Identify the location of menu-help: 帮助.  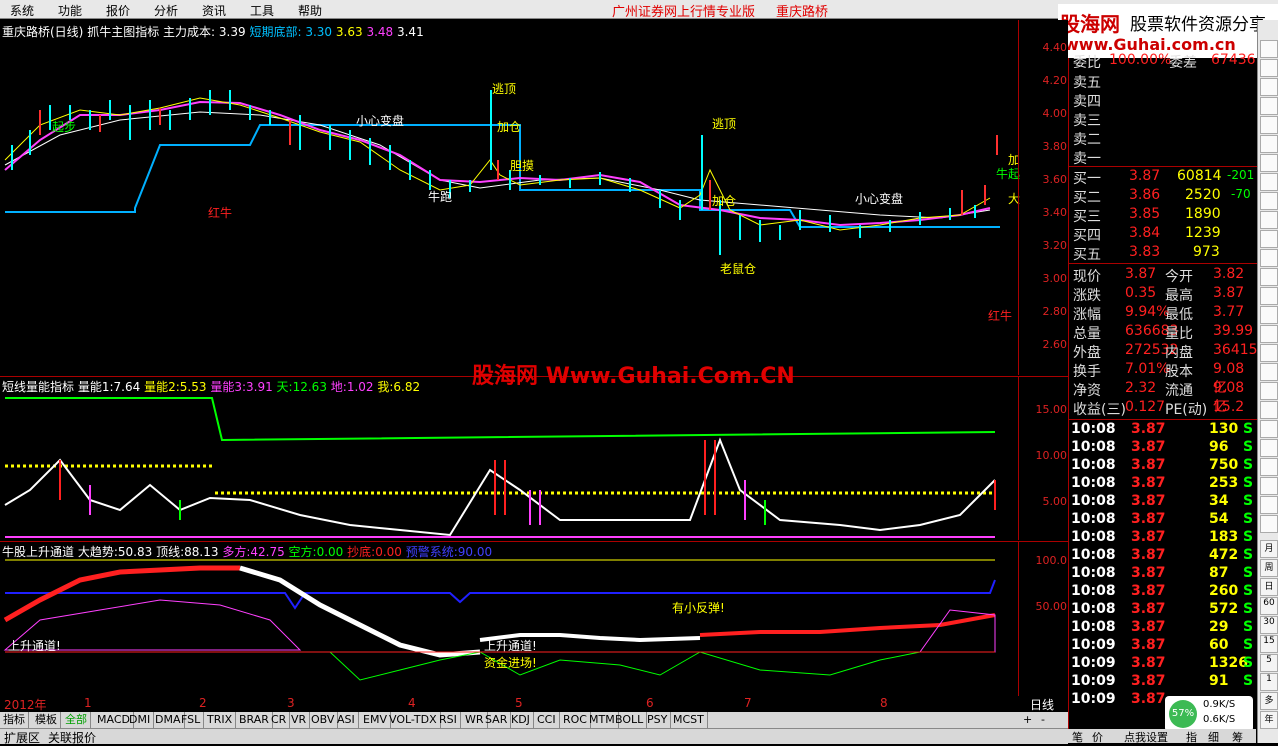
(310, 10).